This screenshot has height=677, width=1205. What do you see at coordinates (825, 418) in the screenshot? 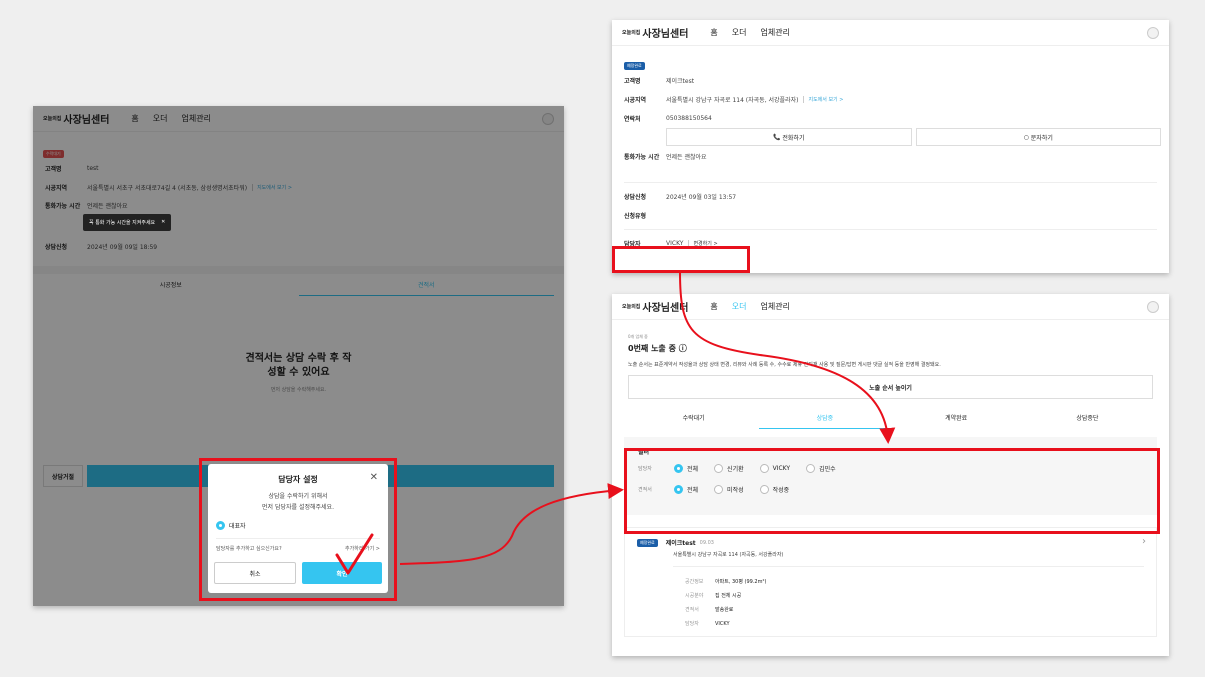
I see `tab-consulting: 상담중` at bounding box center [825, 418].